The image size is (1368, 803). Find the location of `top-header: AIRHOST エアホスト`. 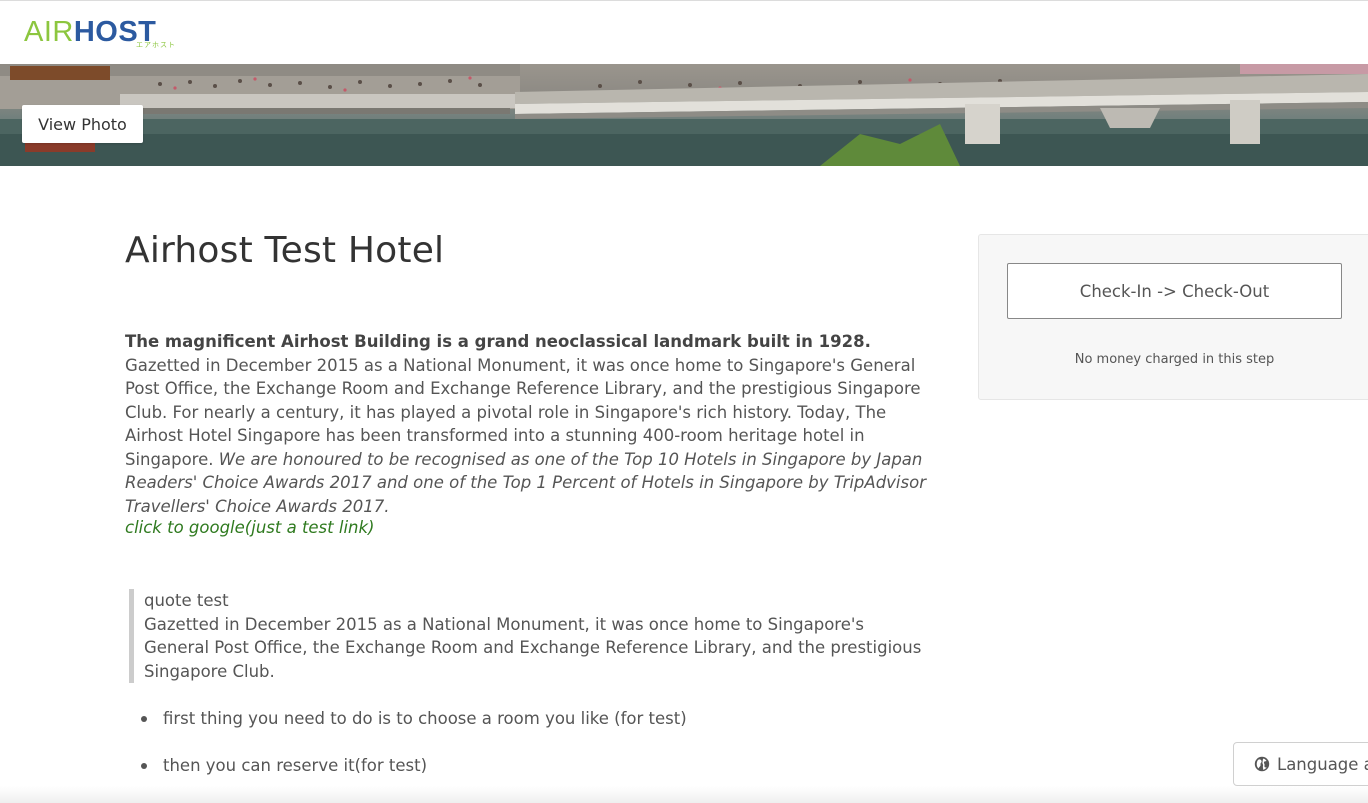

top-header: AIRHOST エアホスト is located at coordinates (684, 32).